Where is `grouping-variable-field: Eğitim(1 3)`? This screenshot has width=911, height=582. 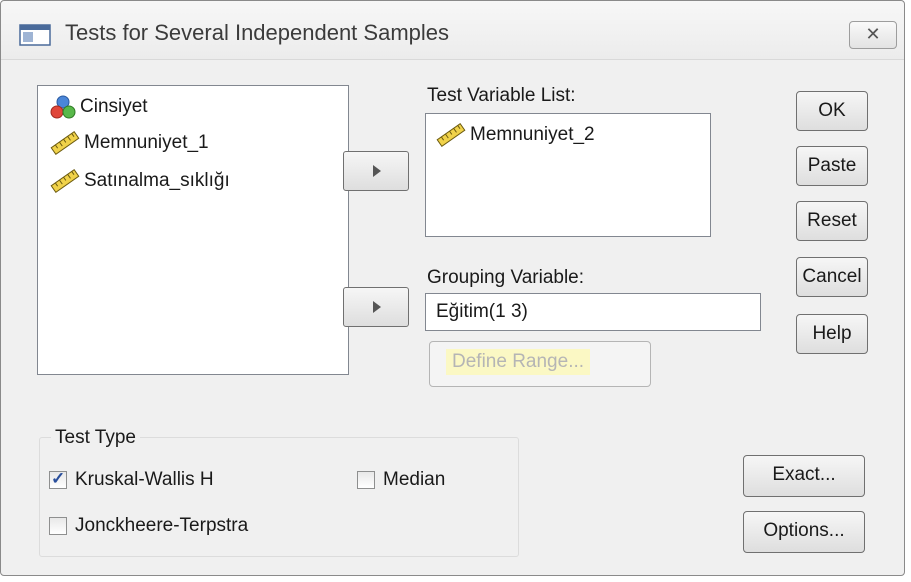 grouping-variable-field: Eğitim(1 3) is located at coordinates (593, 312).